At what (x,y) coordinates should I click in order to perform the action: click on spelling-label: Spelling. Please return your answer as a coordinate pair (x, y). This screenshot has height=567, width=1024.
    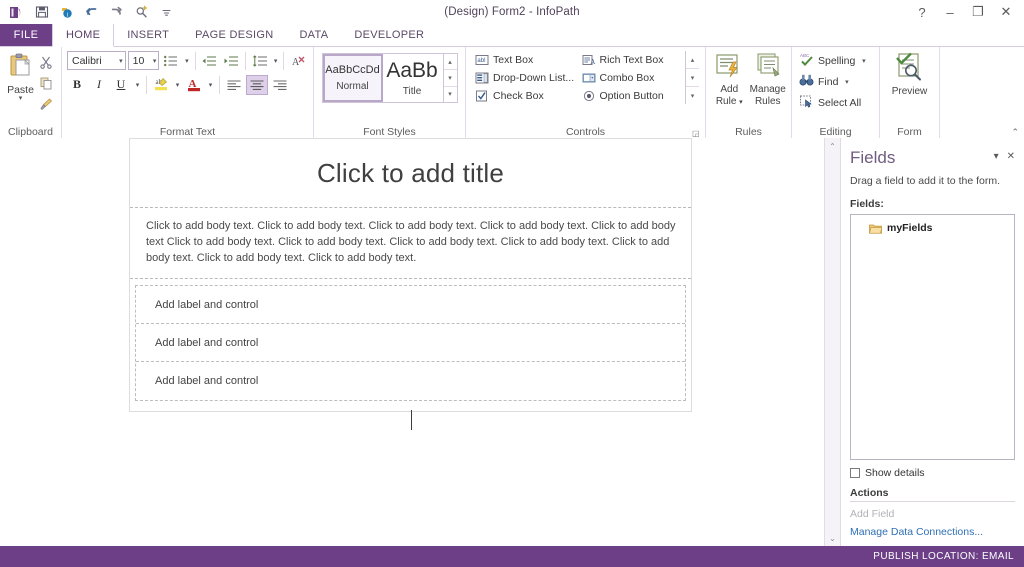
    Looking at the image, I should click on (837, 60).